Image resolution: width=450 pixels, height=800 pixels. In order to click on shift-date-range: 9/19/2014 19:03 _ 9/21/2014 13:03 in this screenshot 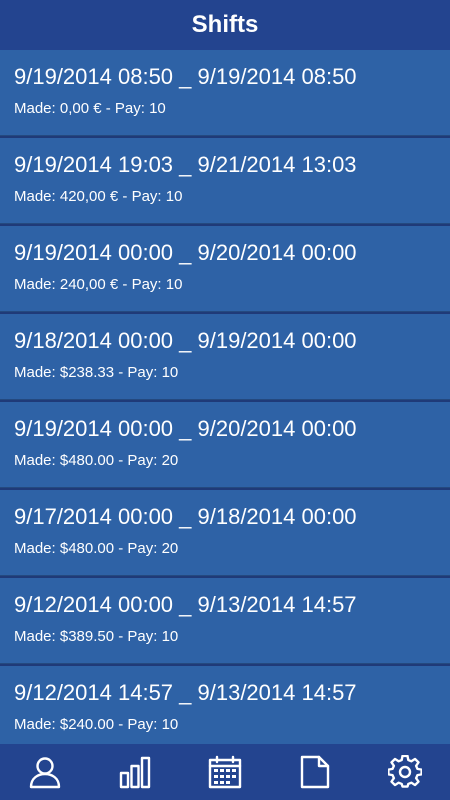, I will do `click(185, 164)`.